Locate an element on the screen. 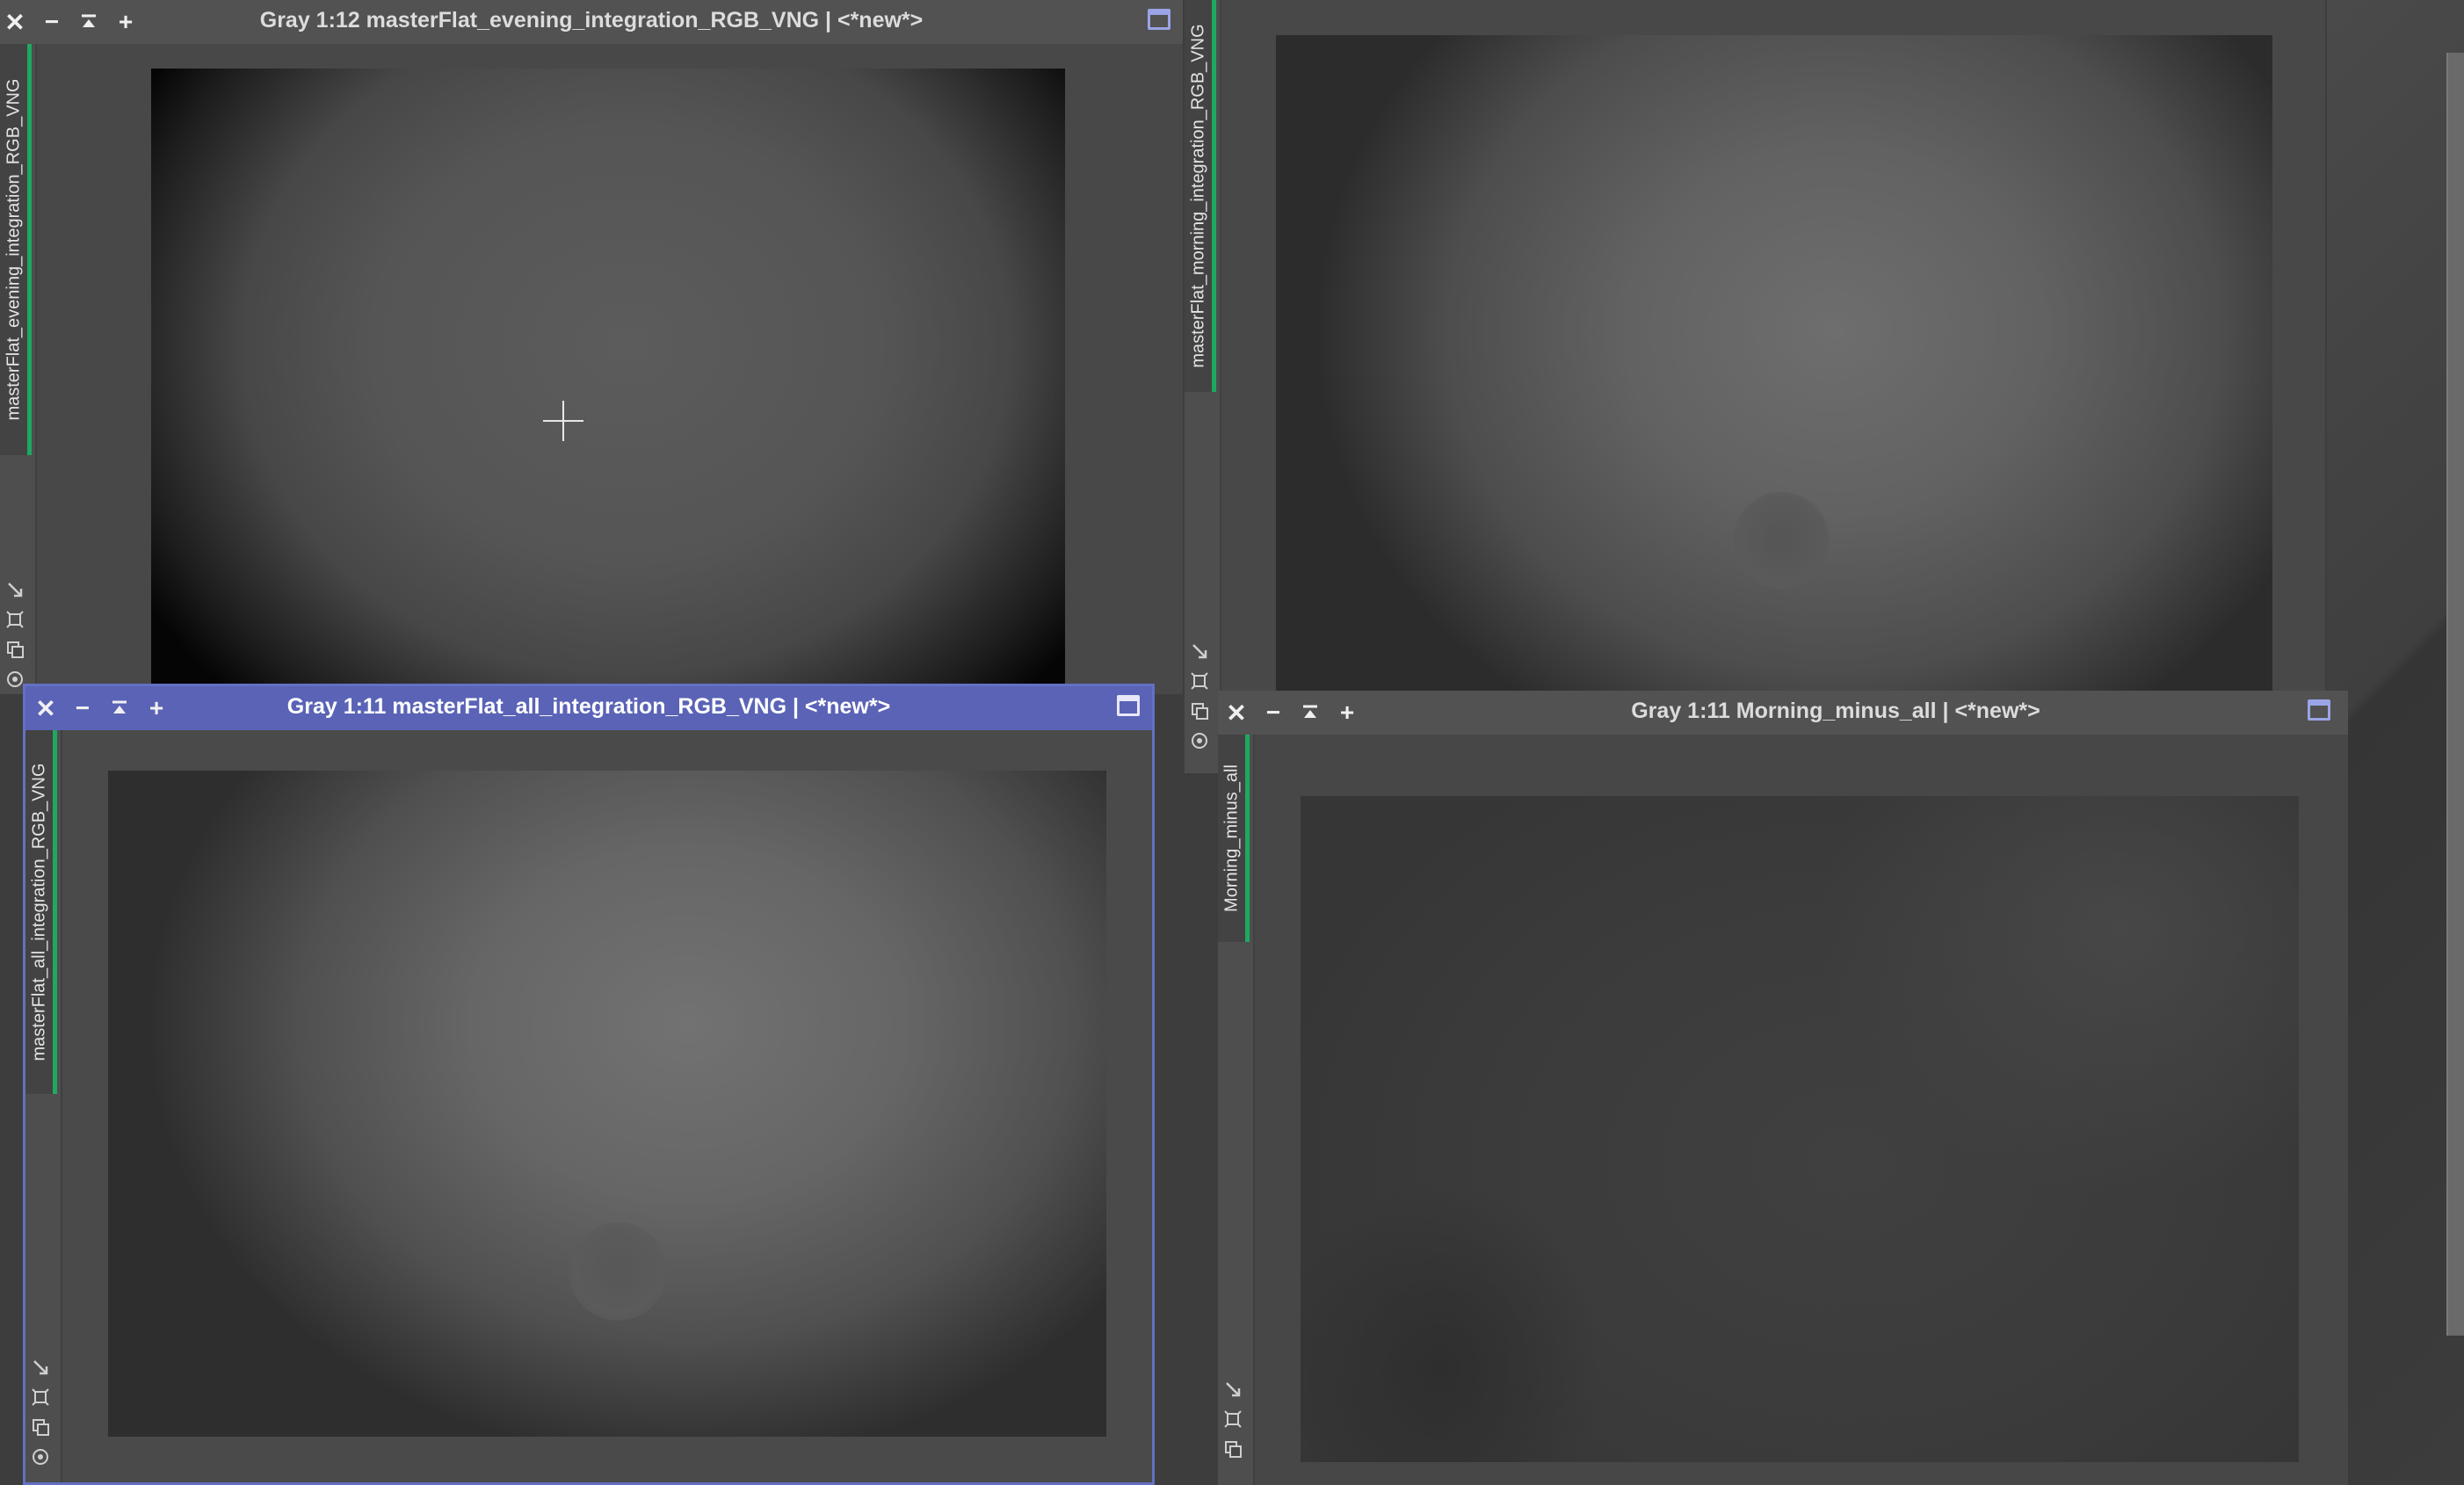  window-title: Gray 1:11 Morning_minus_all | <*new*> is located at coordinates (1835, 711).